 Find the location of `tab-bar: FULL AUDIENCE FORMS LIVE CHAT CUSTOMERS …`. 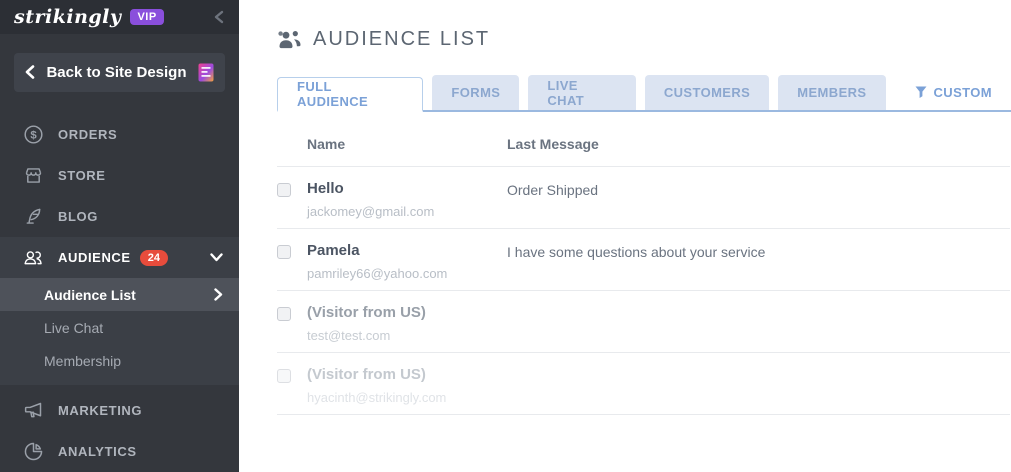

tab-bar: FULL AUDIENCE FORMS LIVE CHAT CUSTOMERS … is located at coordinates (644, 93).